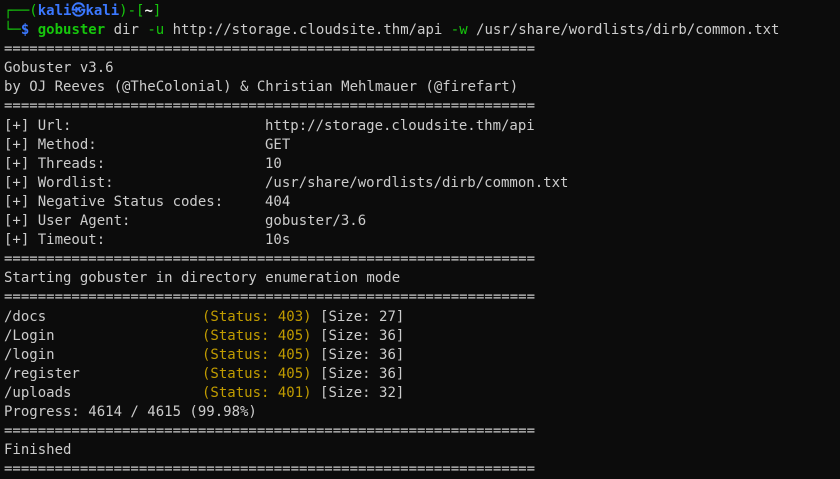  What do you see at coordinates (316, 221) in the screenshot?
I see `config-value: gobuster/3.6` at bounding box center [316, 221].